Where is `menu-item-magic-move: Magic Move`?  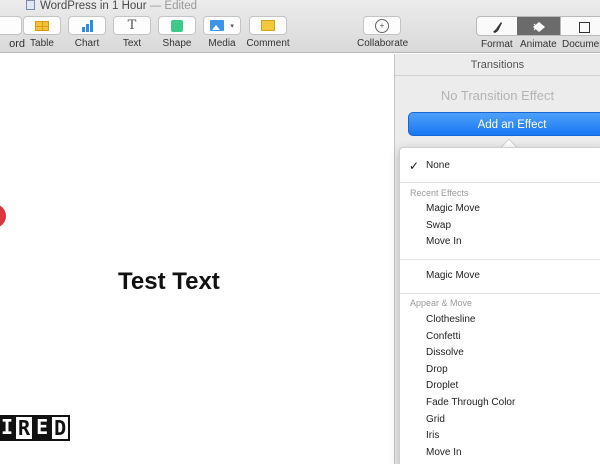 menu-item-magic-move: Magic Move is located at coordinates (453, 275).